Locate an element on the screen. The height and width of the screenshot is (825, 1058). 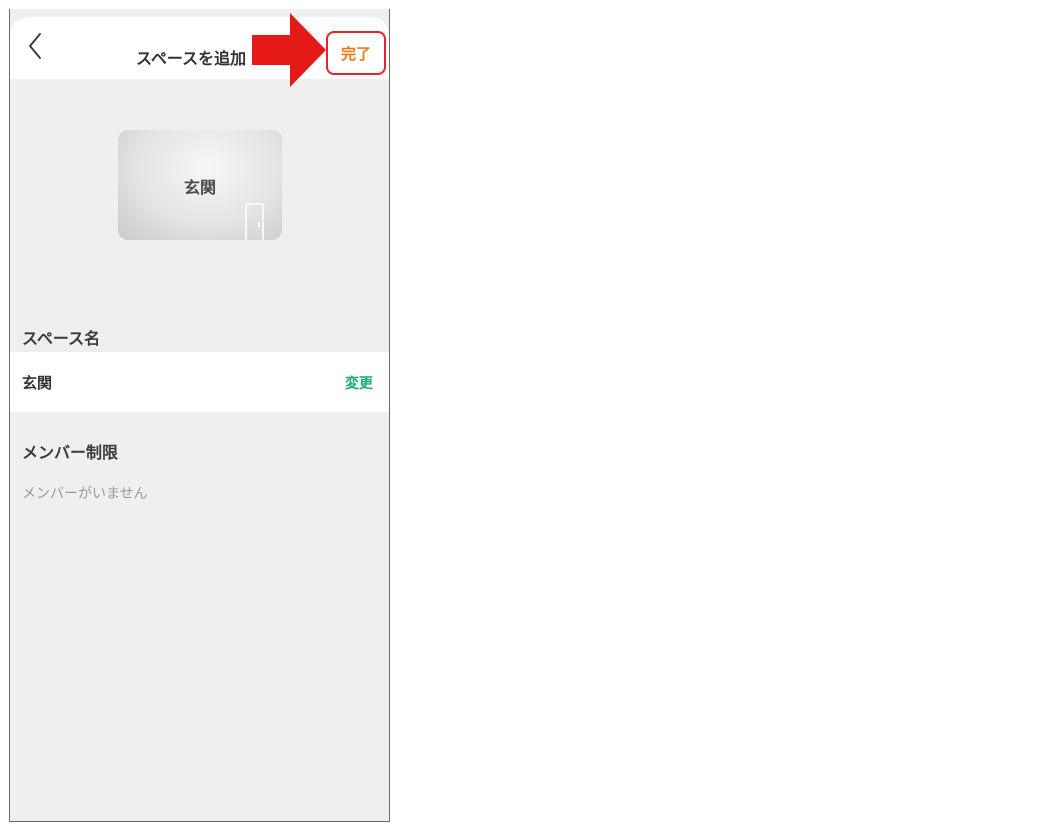
chevron-left-icon is located at coordinates (35, 46).